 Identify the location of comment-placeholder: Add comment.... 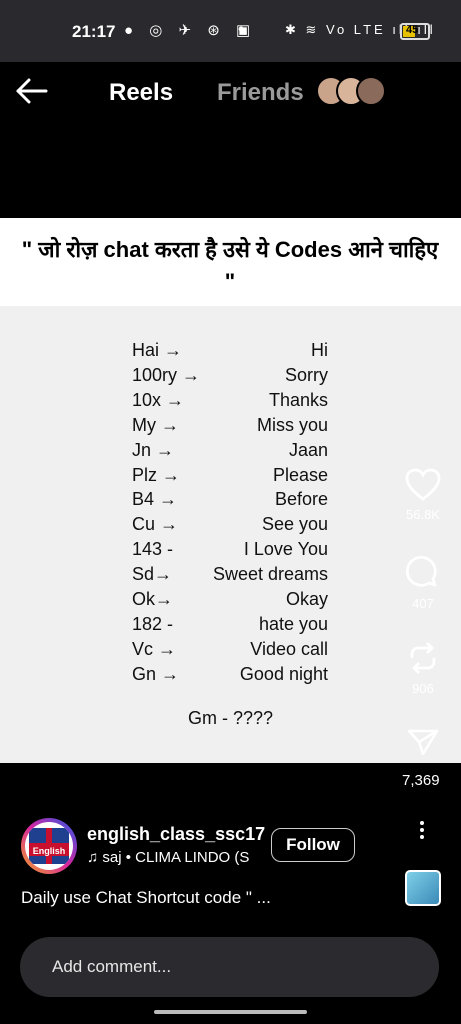
(112, 966).